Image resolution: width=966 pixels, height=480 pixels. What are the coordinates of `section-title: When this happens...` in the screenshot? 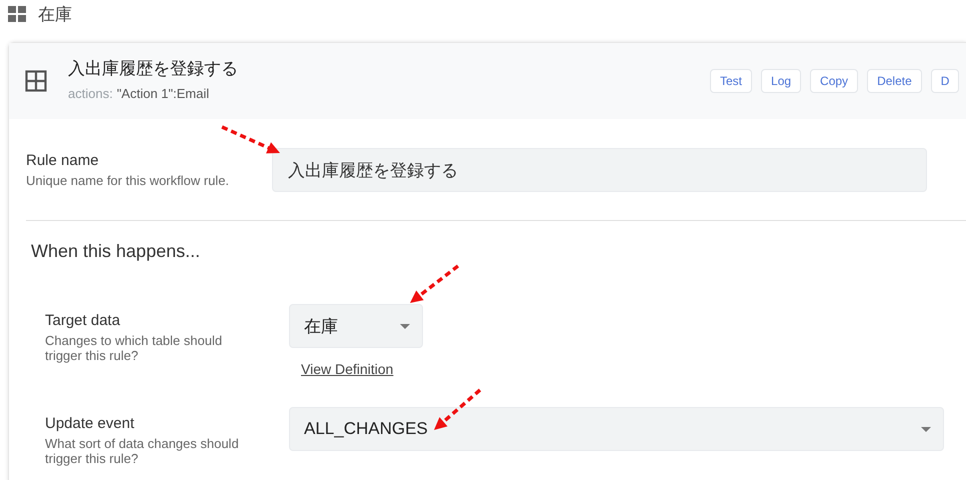 It's located at (116, 251).